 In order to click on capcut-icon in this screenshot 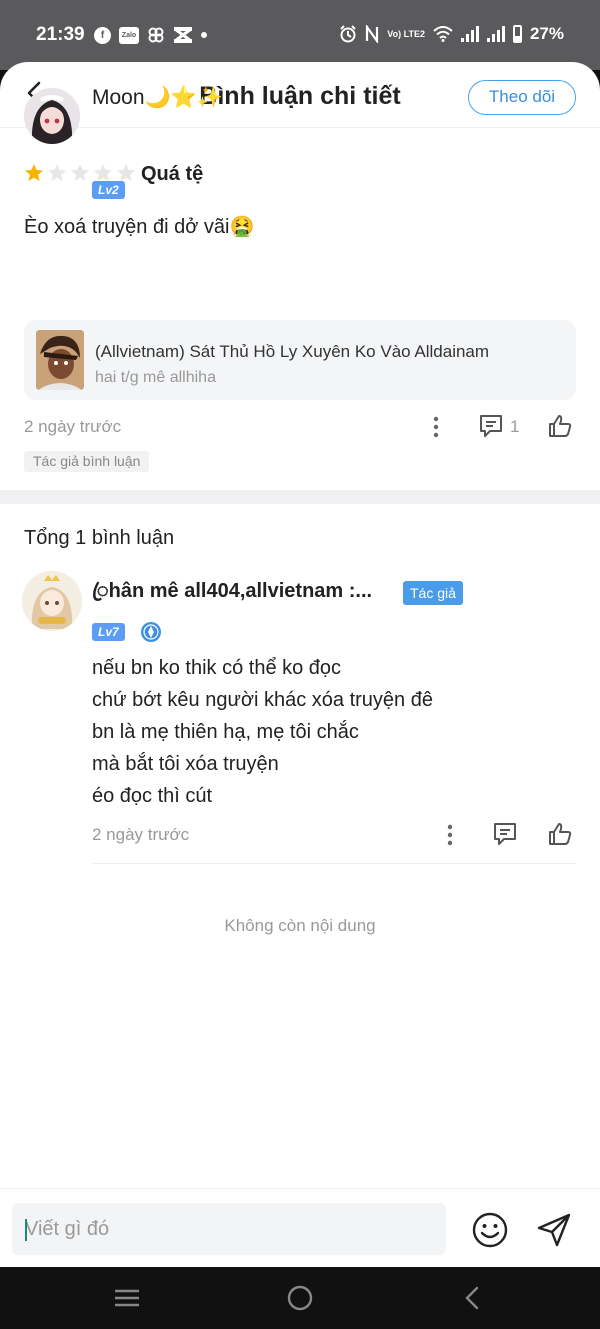, I will do `click(183, 35)`.